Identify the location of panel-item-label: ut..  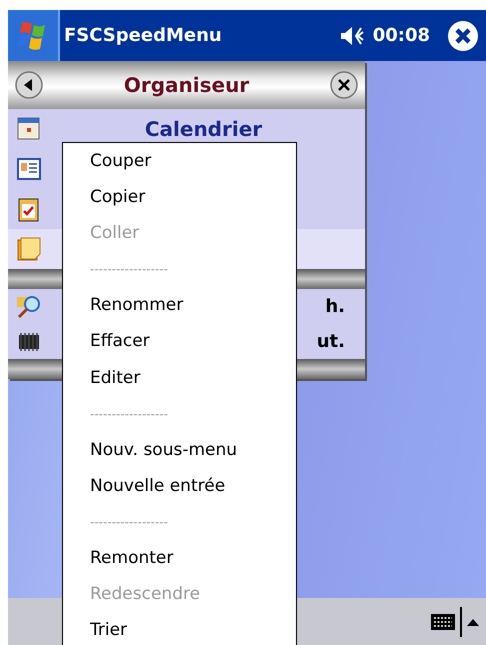
(330, 341).